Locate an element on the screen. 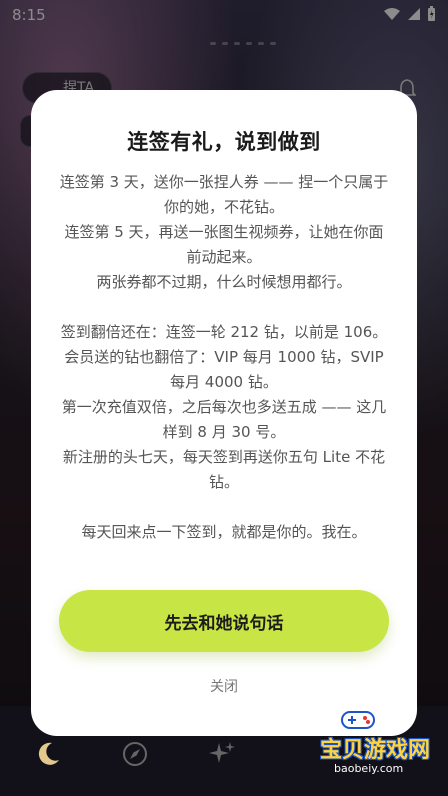 The height and width of the screenshot is (796, 448). body-line: 新注册的头七天，每天签到再送你五句 Lite 不花钻。 is located at coordinates (224, 469).